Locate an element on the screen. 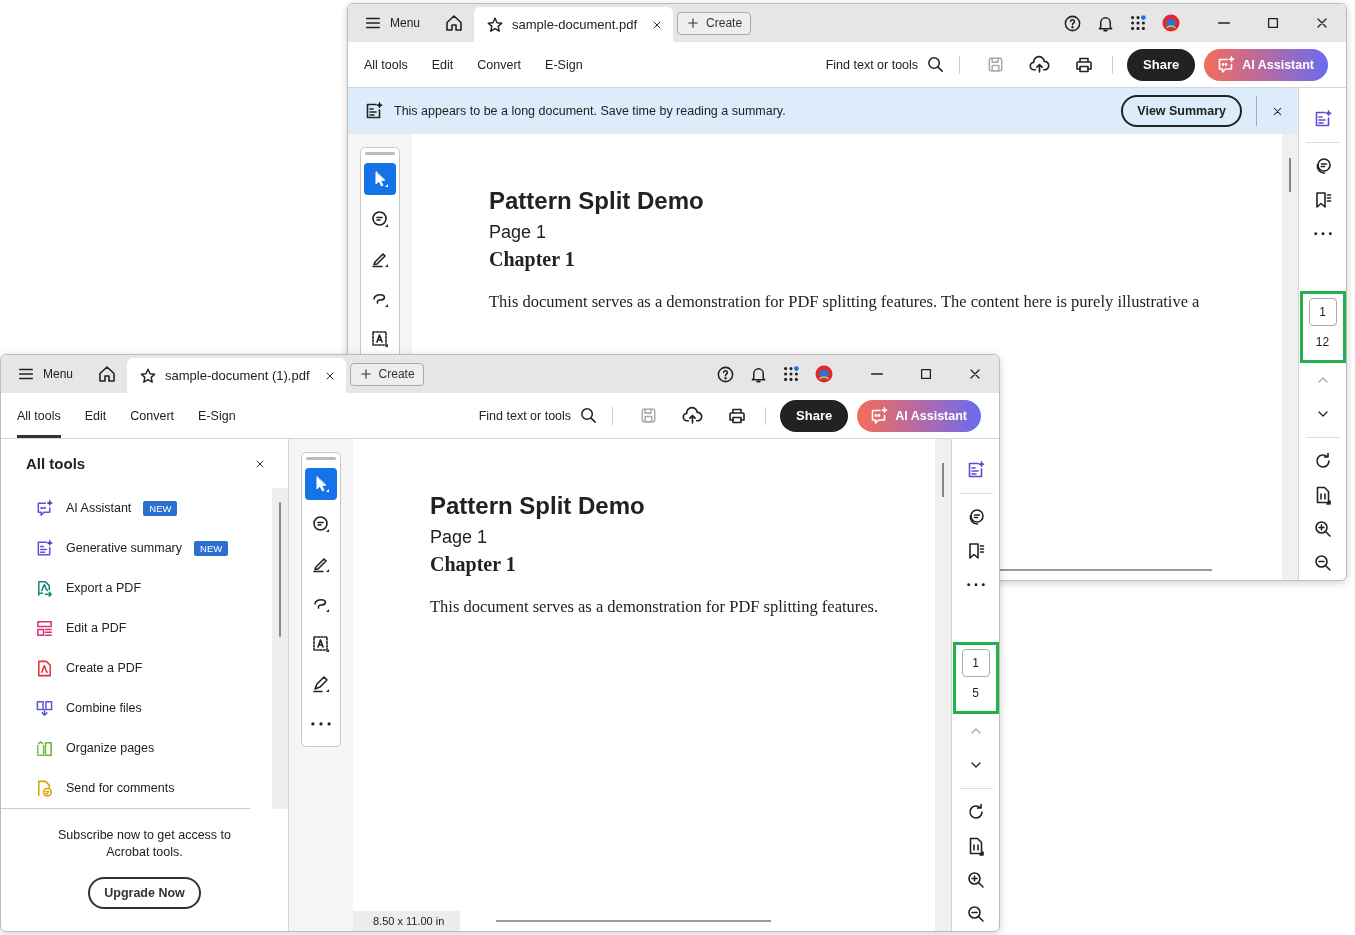 This screenshot has height=935, width=1355. document-tab: sample-document (1).pdf is located at coordinates (236, 375).